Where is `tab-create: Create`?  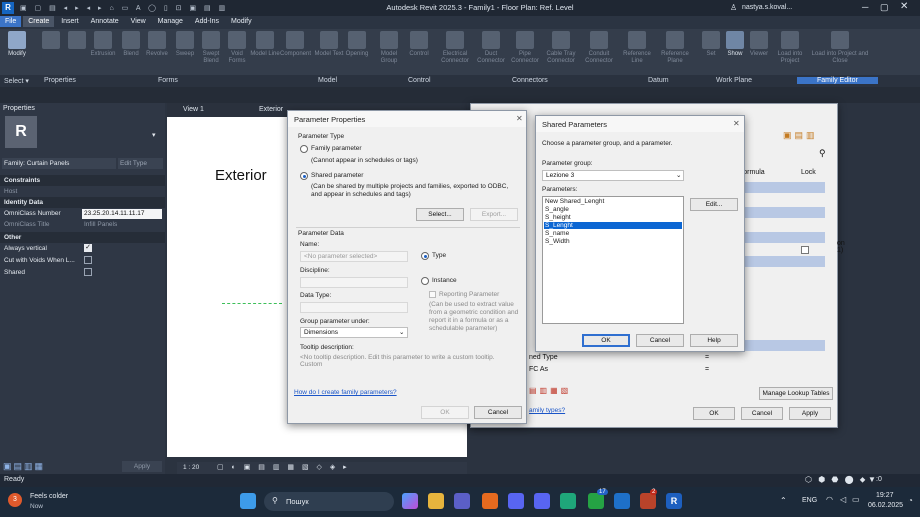
tab-create: Create is located at coordinates (39, 21).